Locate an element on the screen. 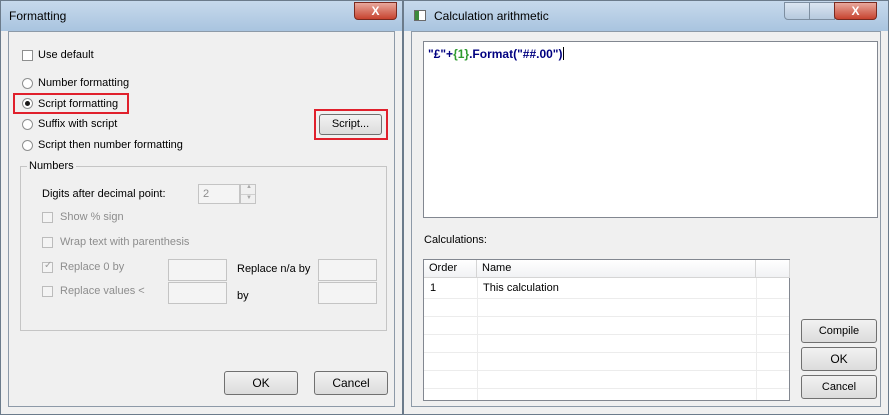  suffix-with-script-label: Suffix with script is located at coordinates (78, 124).